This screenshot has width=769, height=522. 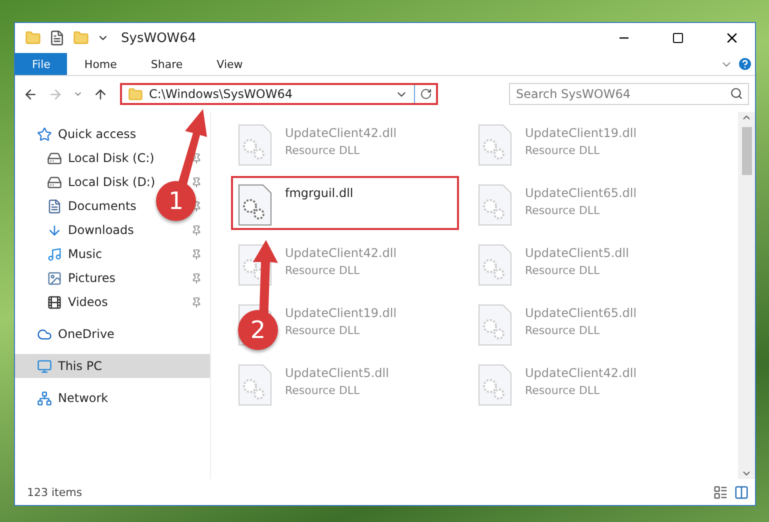 What do you see at coordinates (747, 151) in the screenshot?
I see `scrollbar-thumb` at bounding box center [747, 151].